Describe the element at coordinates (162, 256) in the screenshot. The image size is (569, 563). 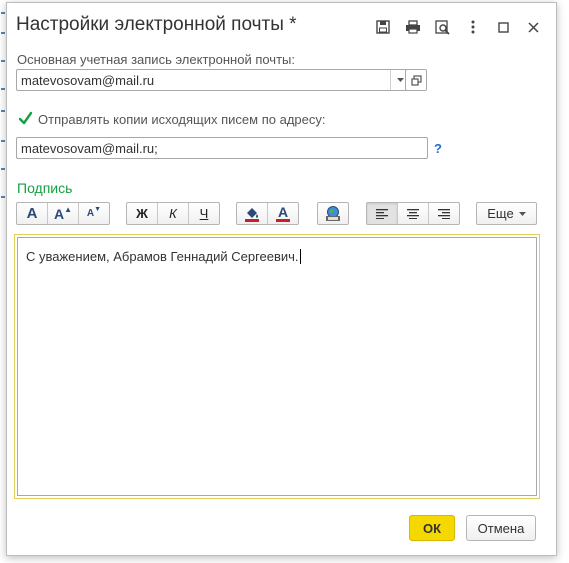
I see `signature-text: С уважением, Абрамов Геннадий Сергеевич.` at that location.